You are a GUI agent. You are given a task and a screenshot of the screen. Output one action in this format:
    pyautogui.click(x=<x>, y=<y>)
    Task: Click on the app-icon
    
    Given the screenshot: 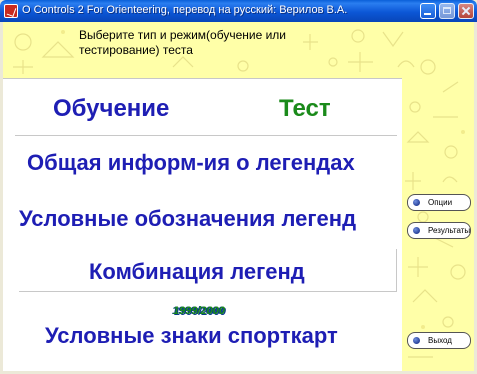 What is the action you would take?
    pyautogui.click(x=11, y=11)
    